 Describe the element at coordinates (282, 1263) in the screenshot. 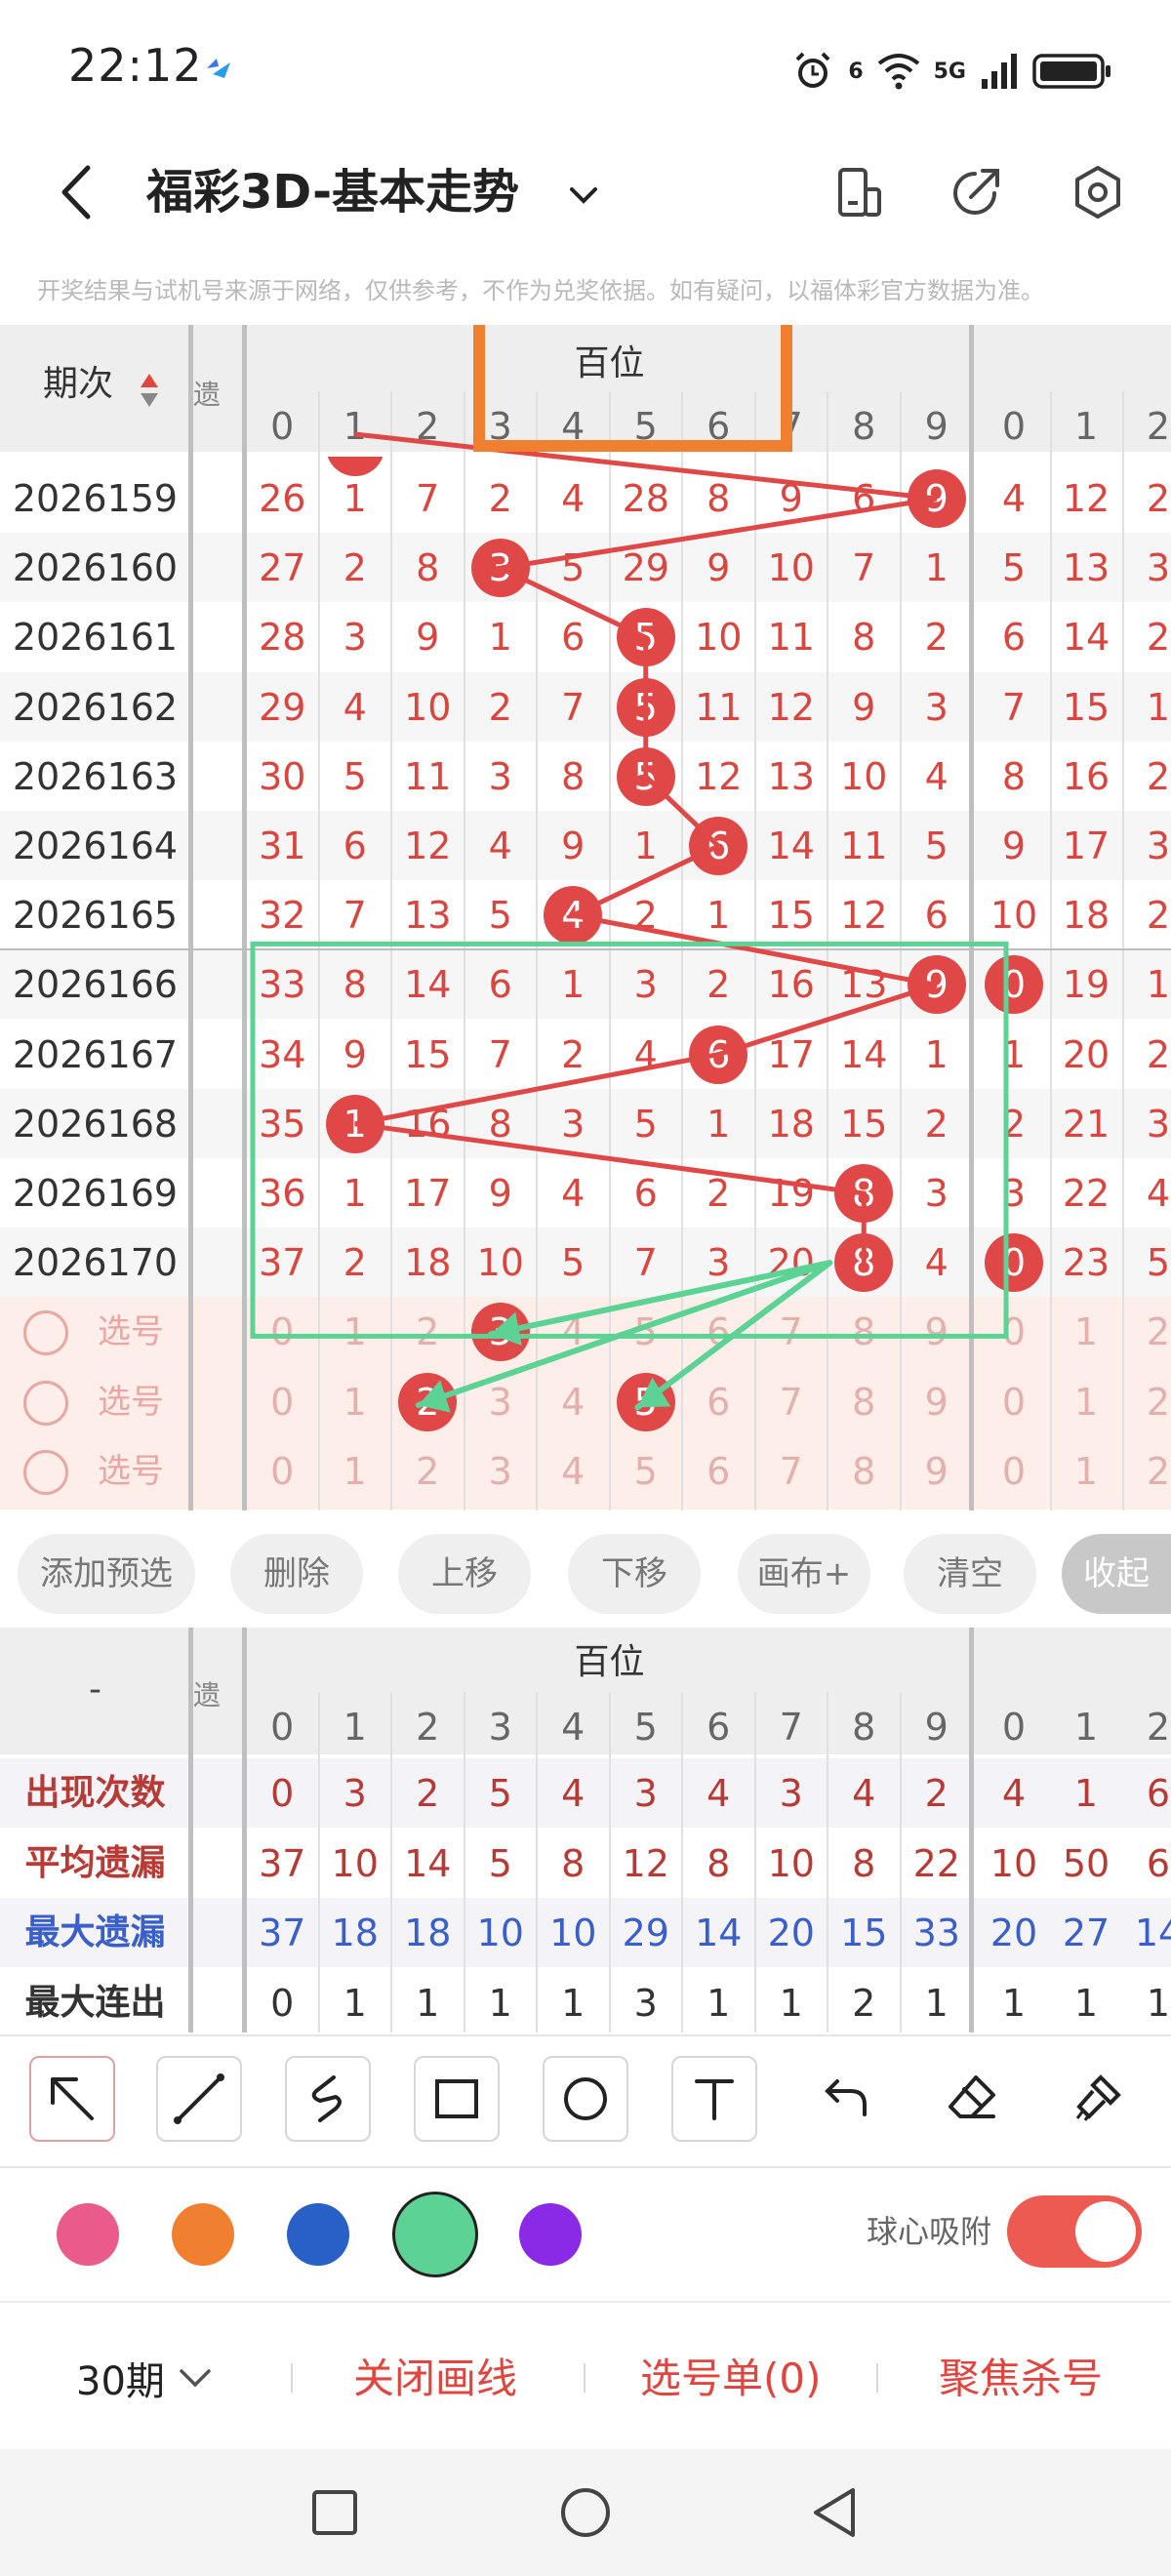

I see `miss-value: 37` at that location.